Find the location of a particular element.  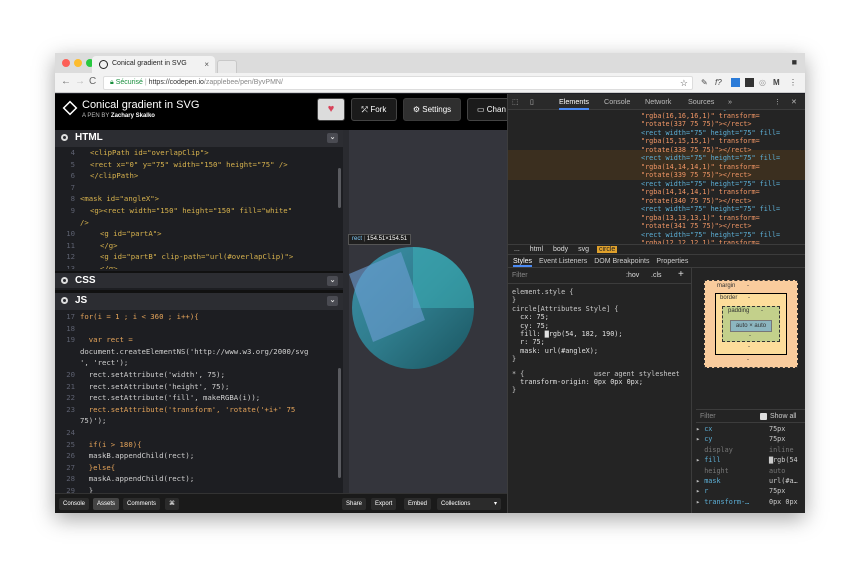

code-line: 19 var rect = is located at coordinates (199, 340).